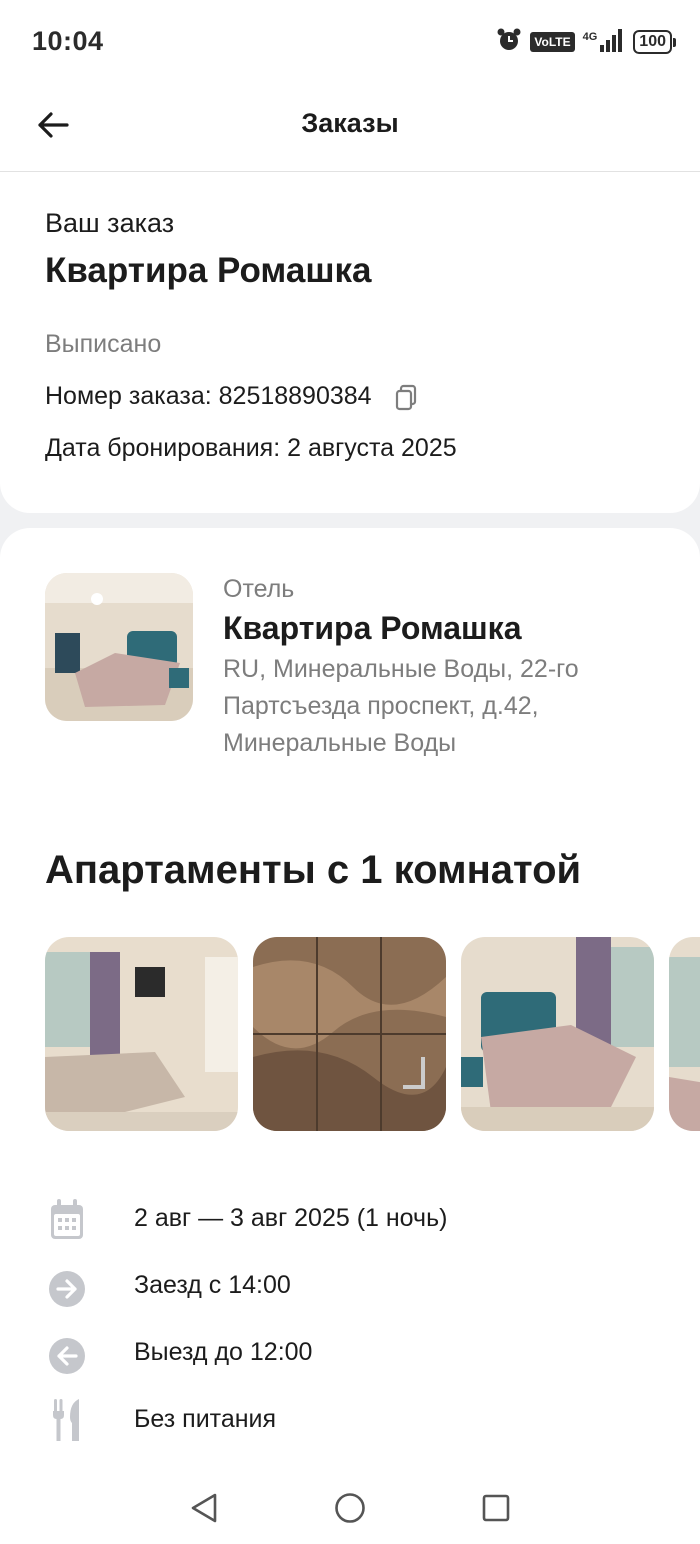  What do you see at coordinates (68, 41) in the screenshot?
I see `status-time: 10:04` at bounding box center [68, 41].